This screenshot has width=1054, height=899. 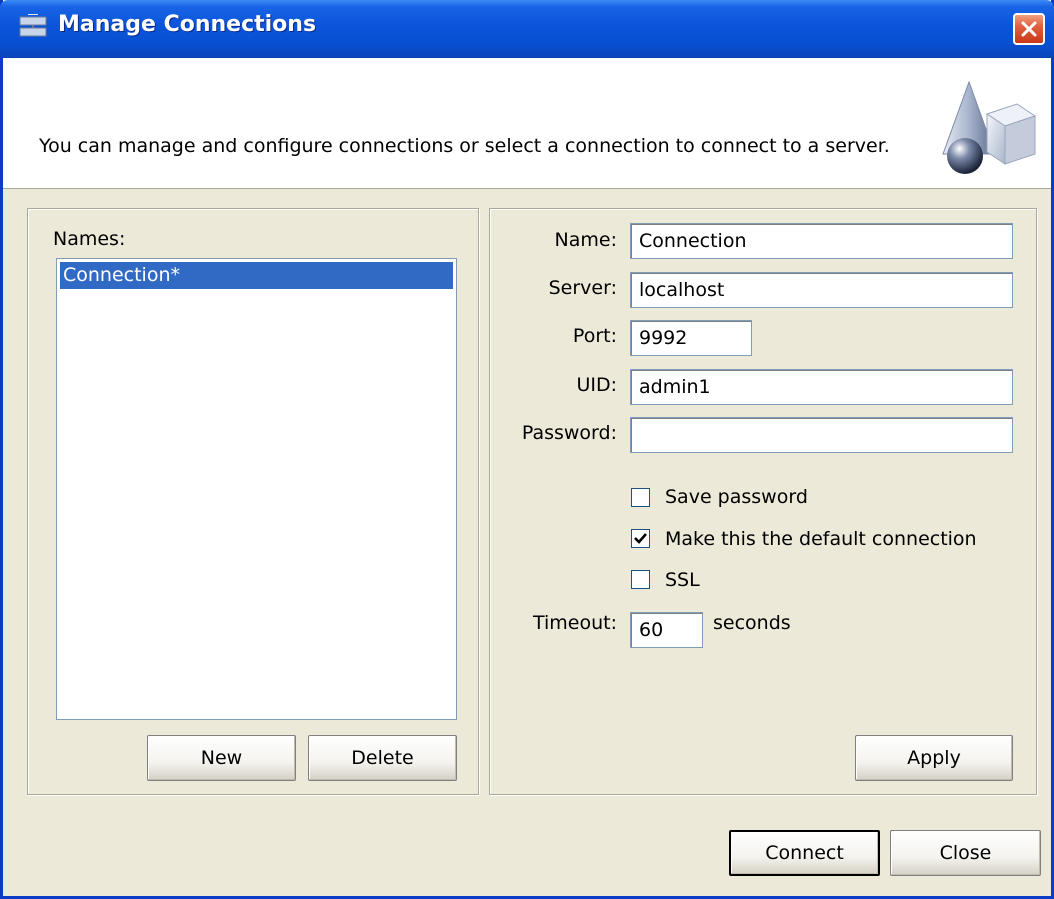 What do you see at coordinates (640, 579) in the screenshot?
I see `ssl-checkbox` at bounding box center [640, 579].